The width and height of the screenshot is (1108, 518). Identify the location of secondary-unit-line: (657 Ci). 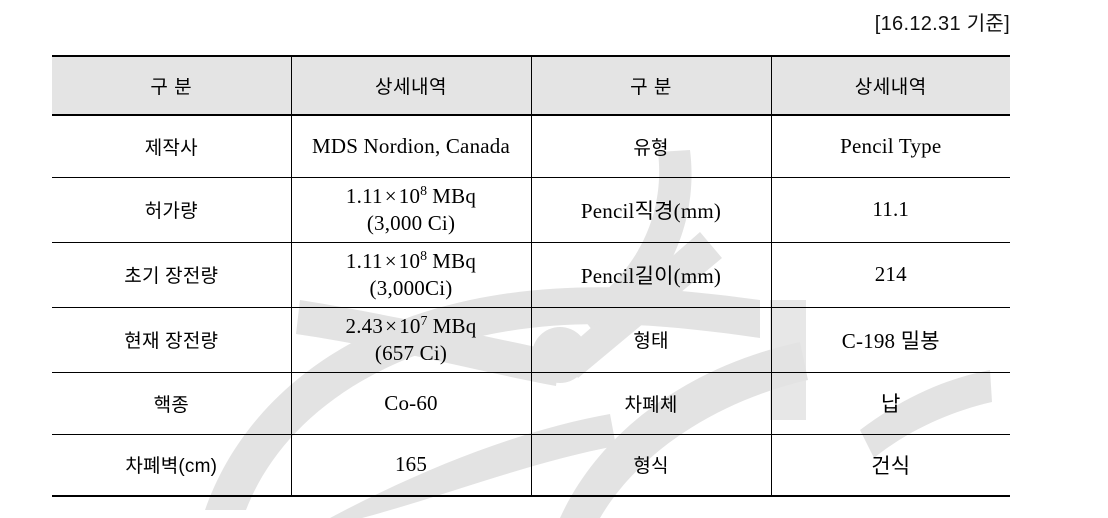
(411, 352).